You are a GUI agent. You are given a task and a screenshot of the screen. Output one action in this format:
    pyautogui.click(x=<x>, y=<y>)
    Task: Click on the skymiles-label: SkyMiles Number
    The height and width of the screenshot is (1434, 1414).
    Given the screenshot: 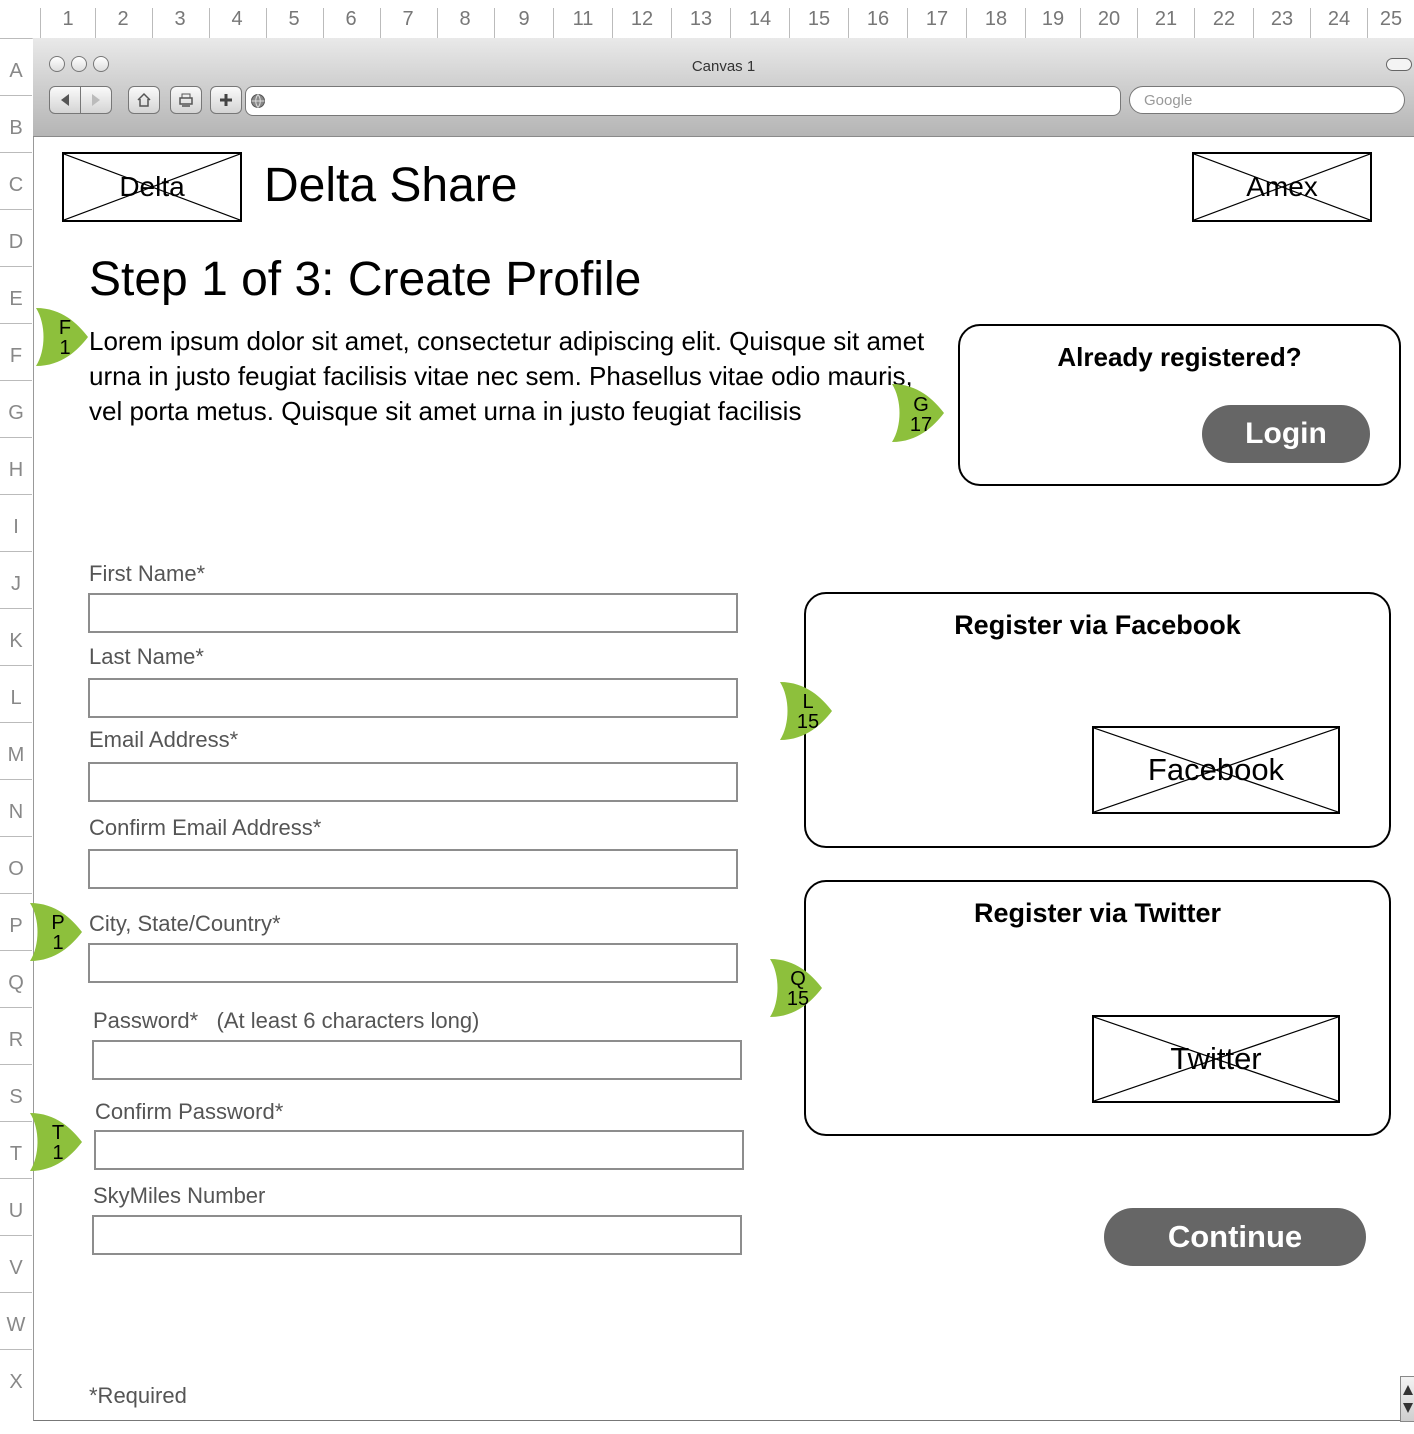 What is the action you would take?
    pyautogui.click(x=179, y=1195)
    